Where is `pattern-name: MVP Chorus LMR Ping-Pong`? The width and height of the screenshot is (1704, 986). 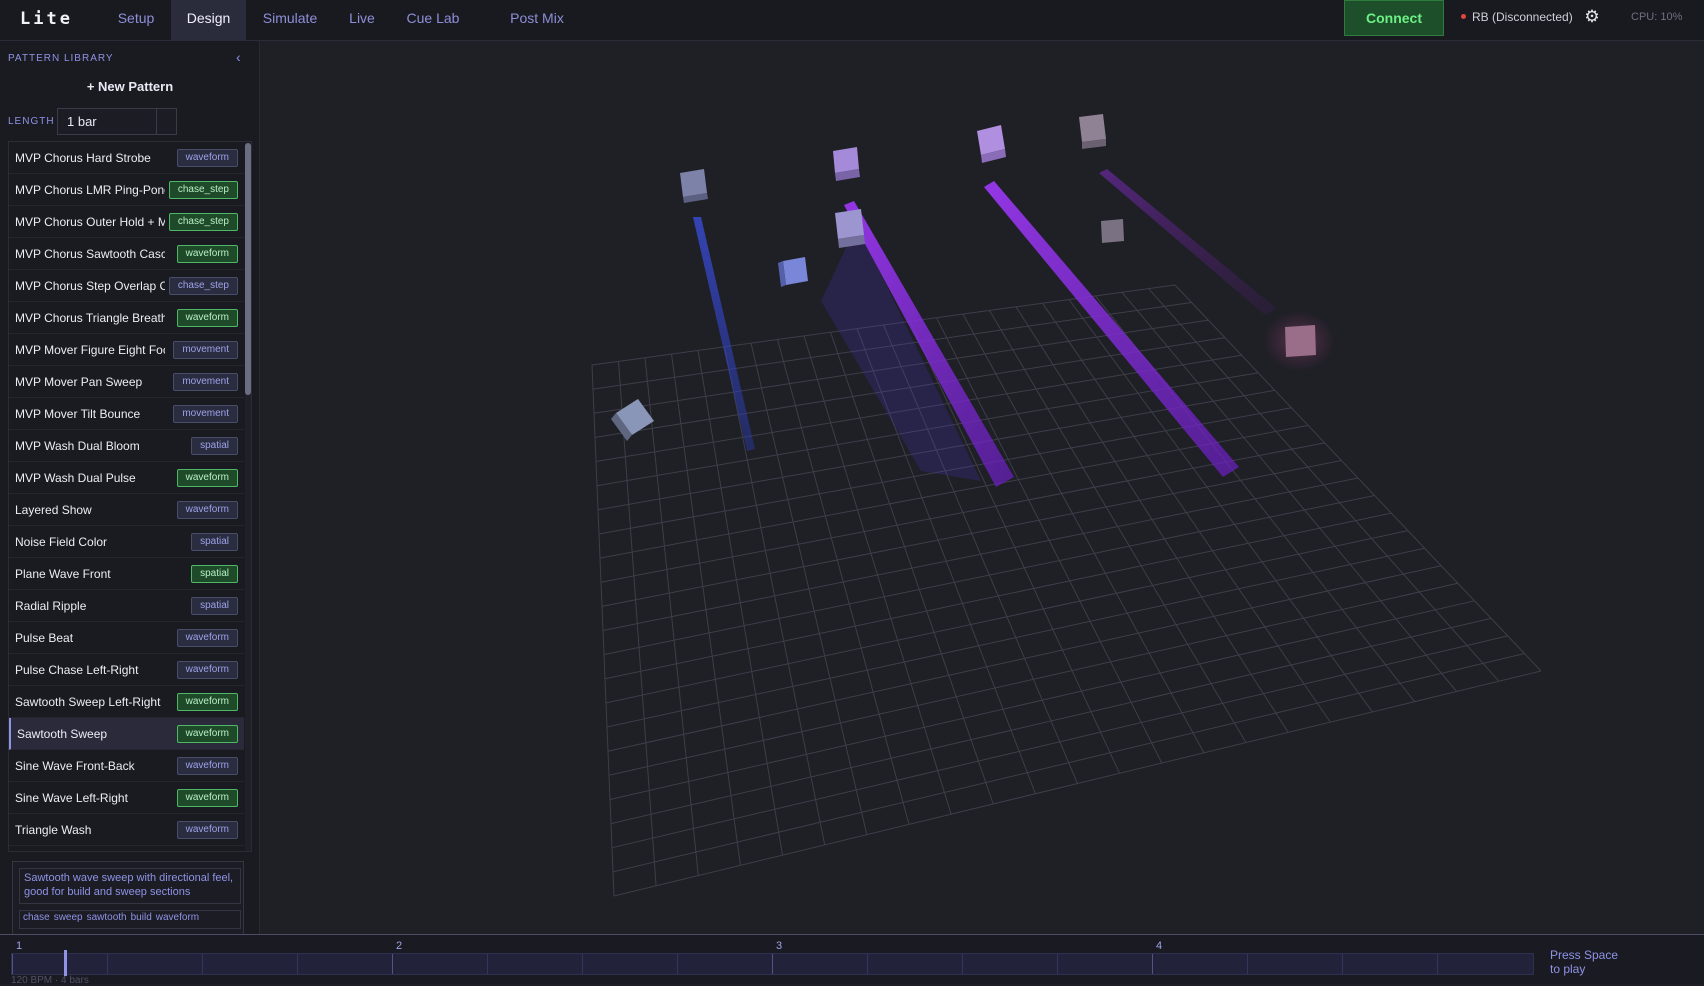 pattern-name: MVP Chorus LMR Ping-Pong is located at coordinates (90, 190).